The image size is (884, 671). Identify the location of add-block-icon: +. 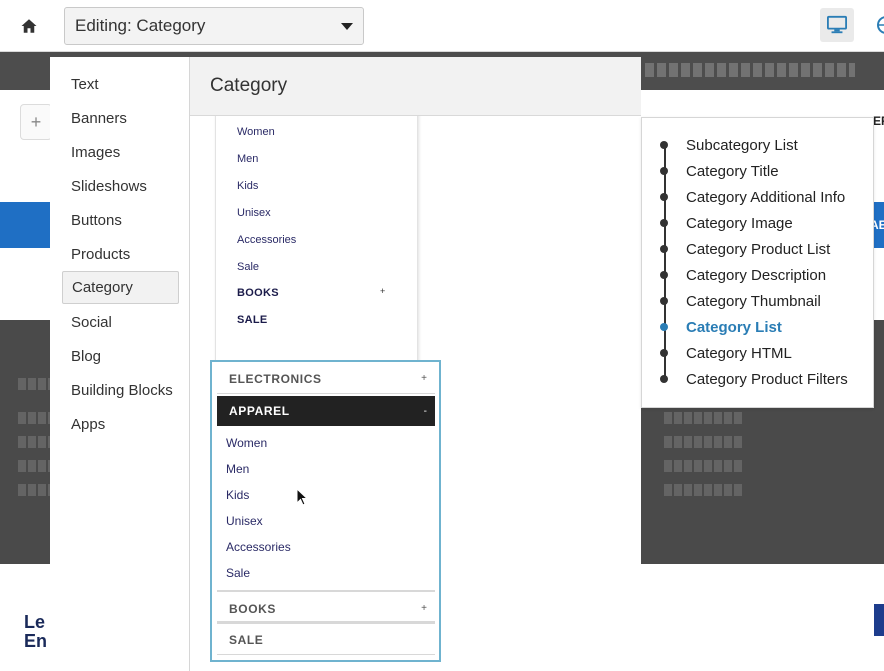
(36, 122).